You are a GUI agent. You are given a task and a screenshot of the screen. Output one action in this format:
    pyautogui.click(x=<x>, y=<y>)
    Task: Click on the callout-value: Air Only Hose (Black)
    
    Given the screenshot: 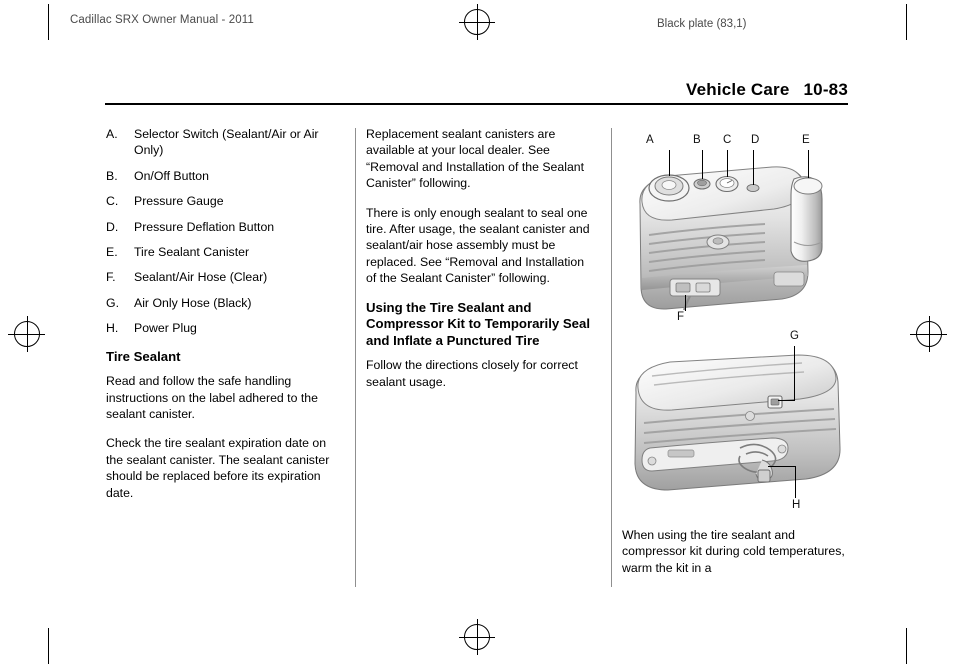 What is the action you would take?
    pyautogui.click(x=193, y=302)
    